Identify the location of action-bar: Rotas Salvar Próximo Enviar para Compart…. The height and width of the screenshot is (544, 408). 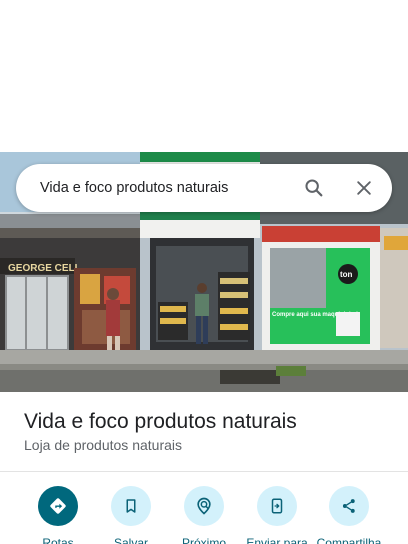
(204, 515).